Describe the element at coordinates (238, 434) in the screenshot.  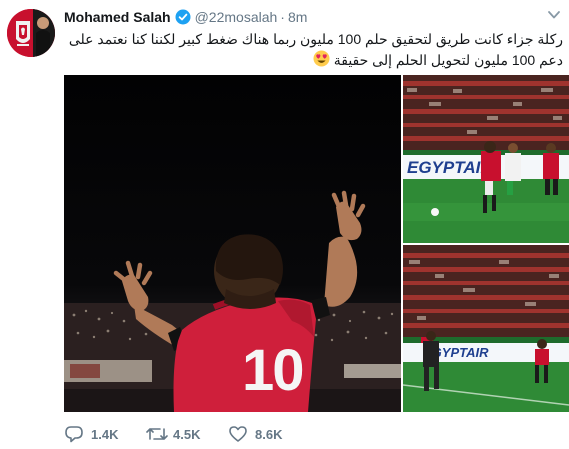
I see `heart-icon` at that location.